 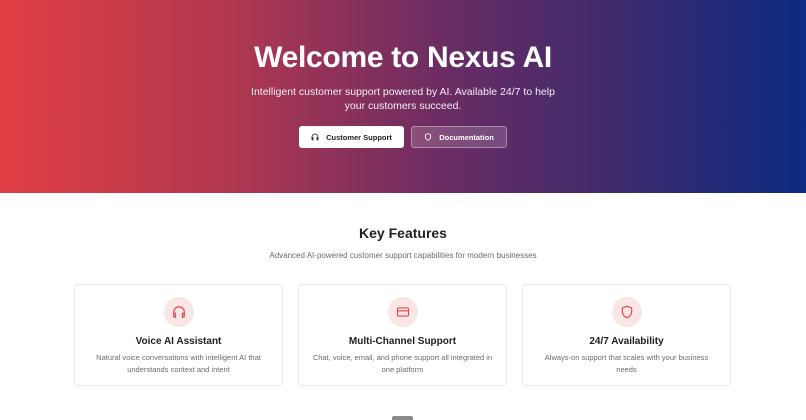 What do you see at coordinates (402, 341) in the screenshot?
I see `feature-card-title: Multi-Channel Support` at bounding box center [402, 341].